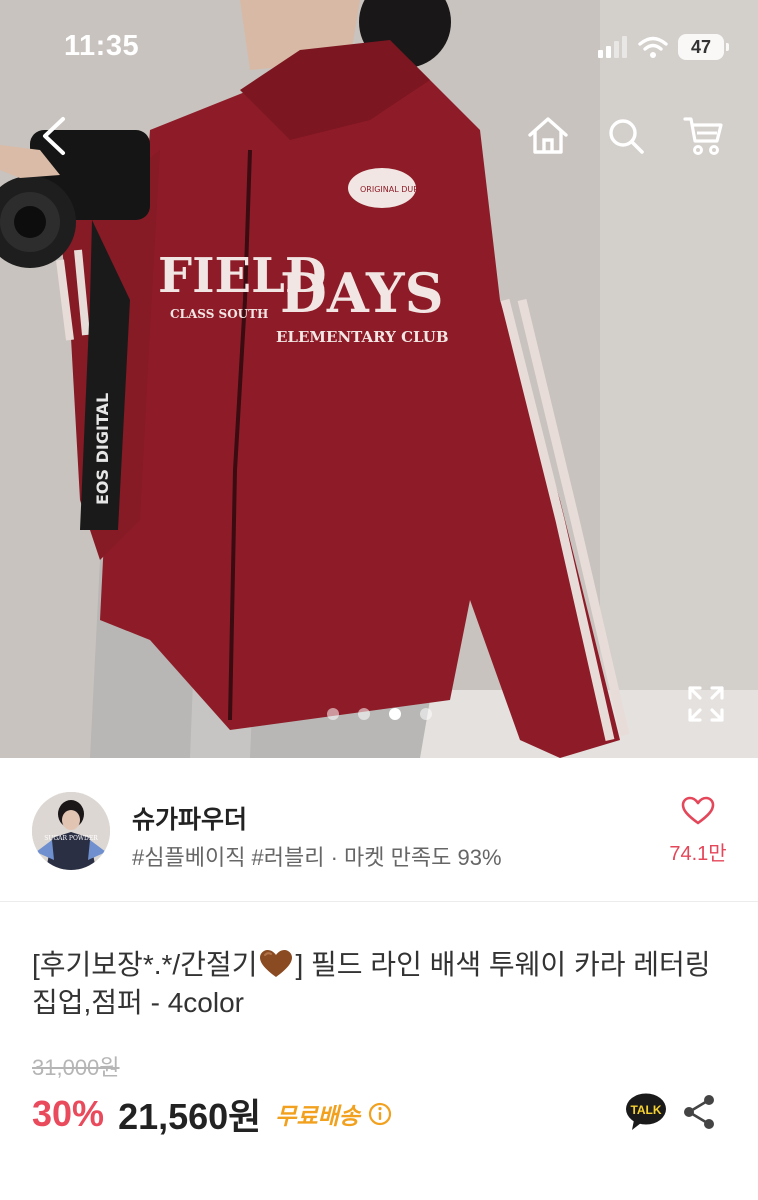 This screenshot has width=758, height=1200. I want to click on cart-icon, so click(703, 136).